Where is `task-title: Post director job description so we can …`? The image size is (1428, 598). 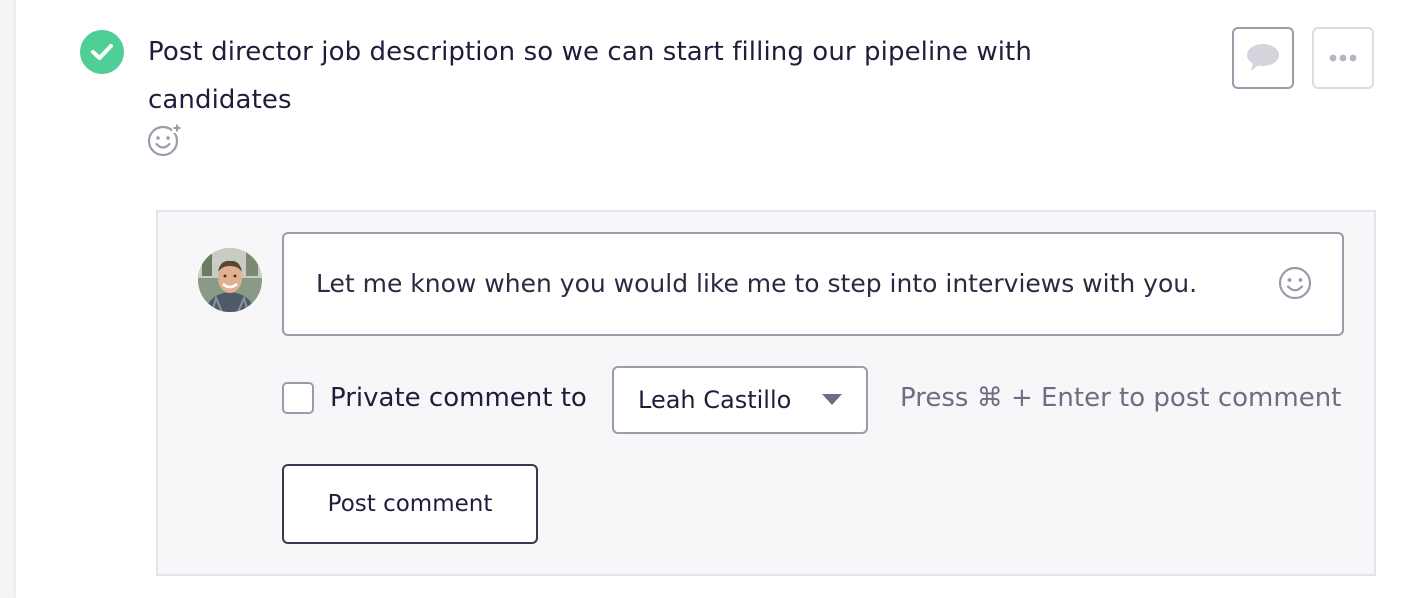
task-title: Post director job description so we can … is located at coordinates (590, 76).